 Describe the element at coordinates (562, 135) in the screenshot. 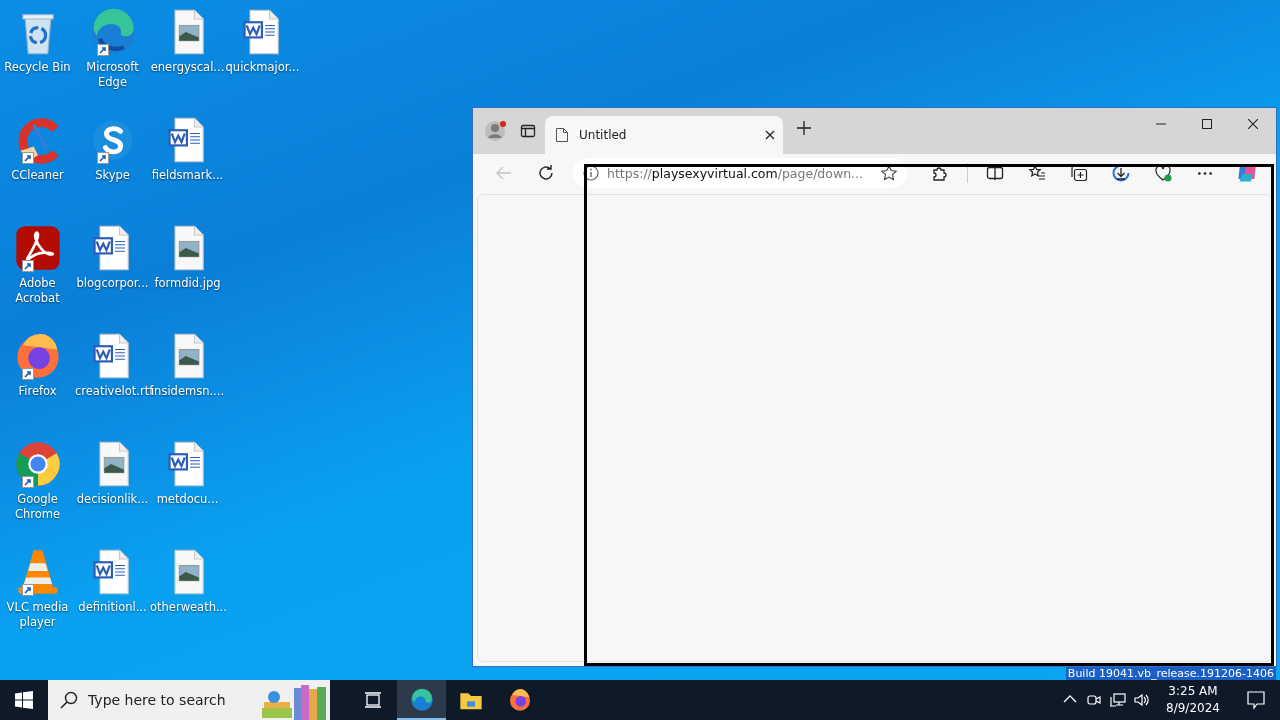

I see `page-icon` at that location.